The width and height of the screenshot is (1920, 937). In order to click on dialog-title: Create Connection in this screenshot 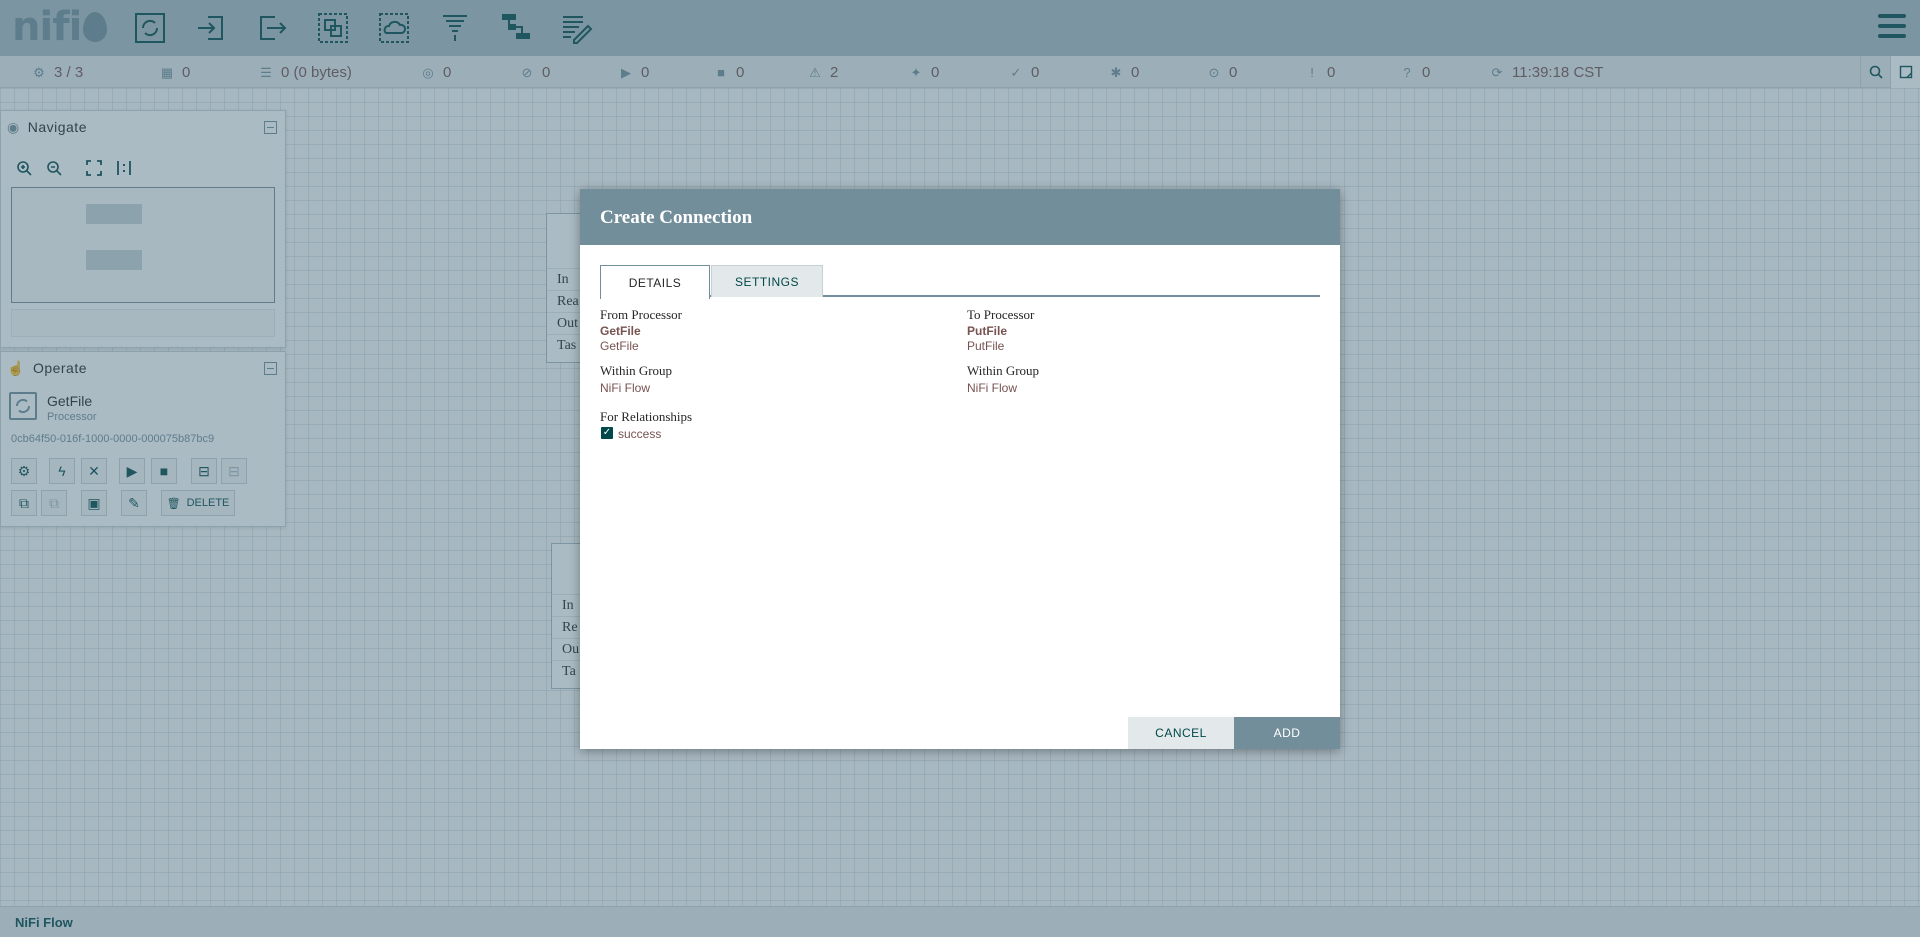, I will do `click(960, 217)`.